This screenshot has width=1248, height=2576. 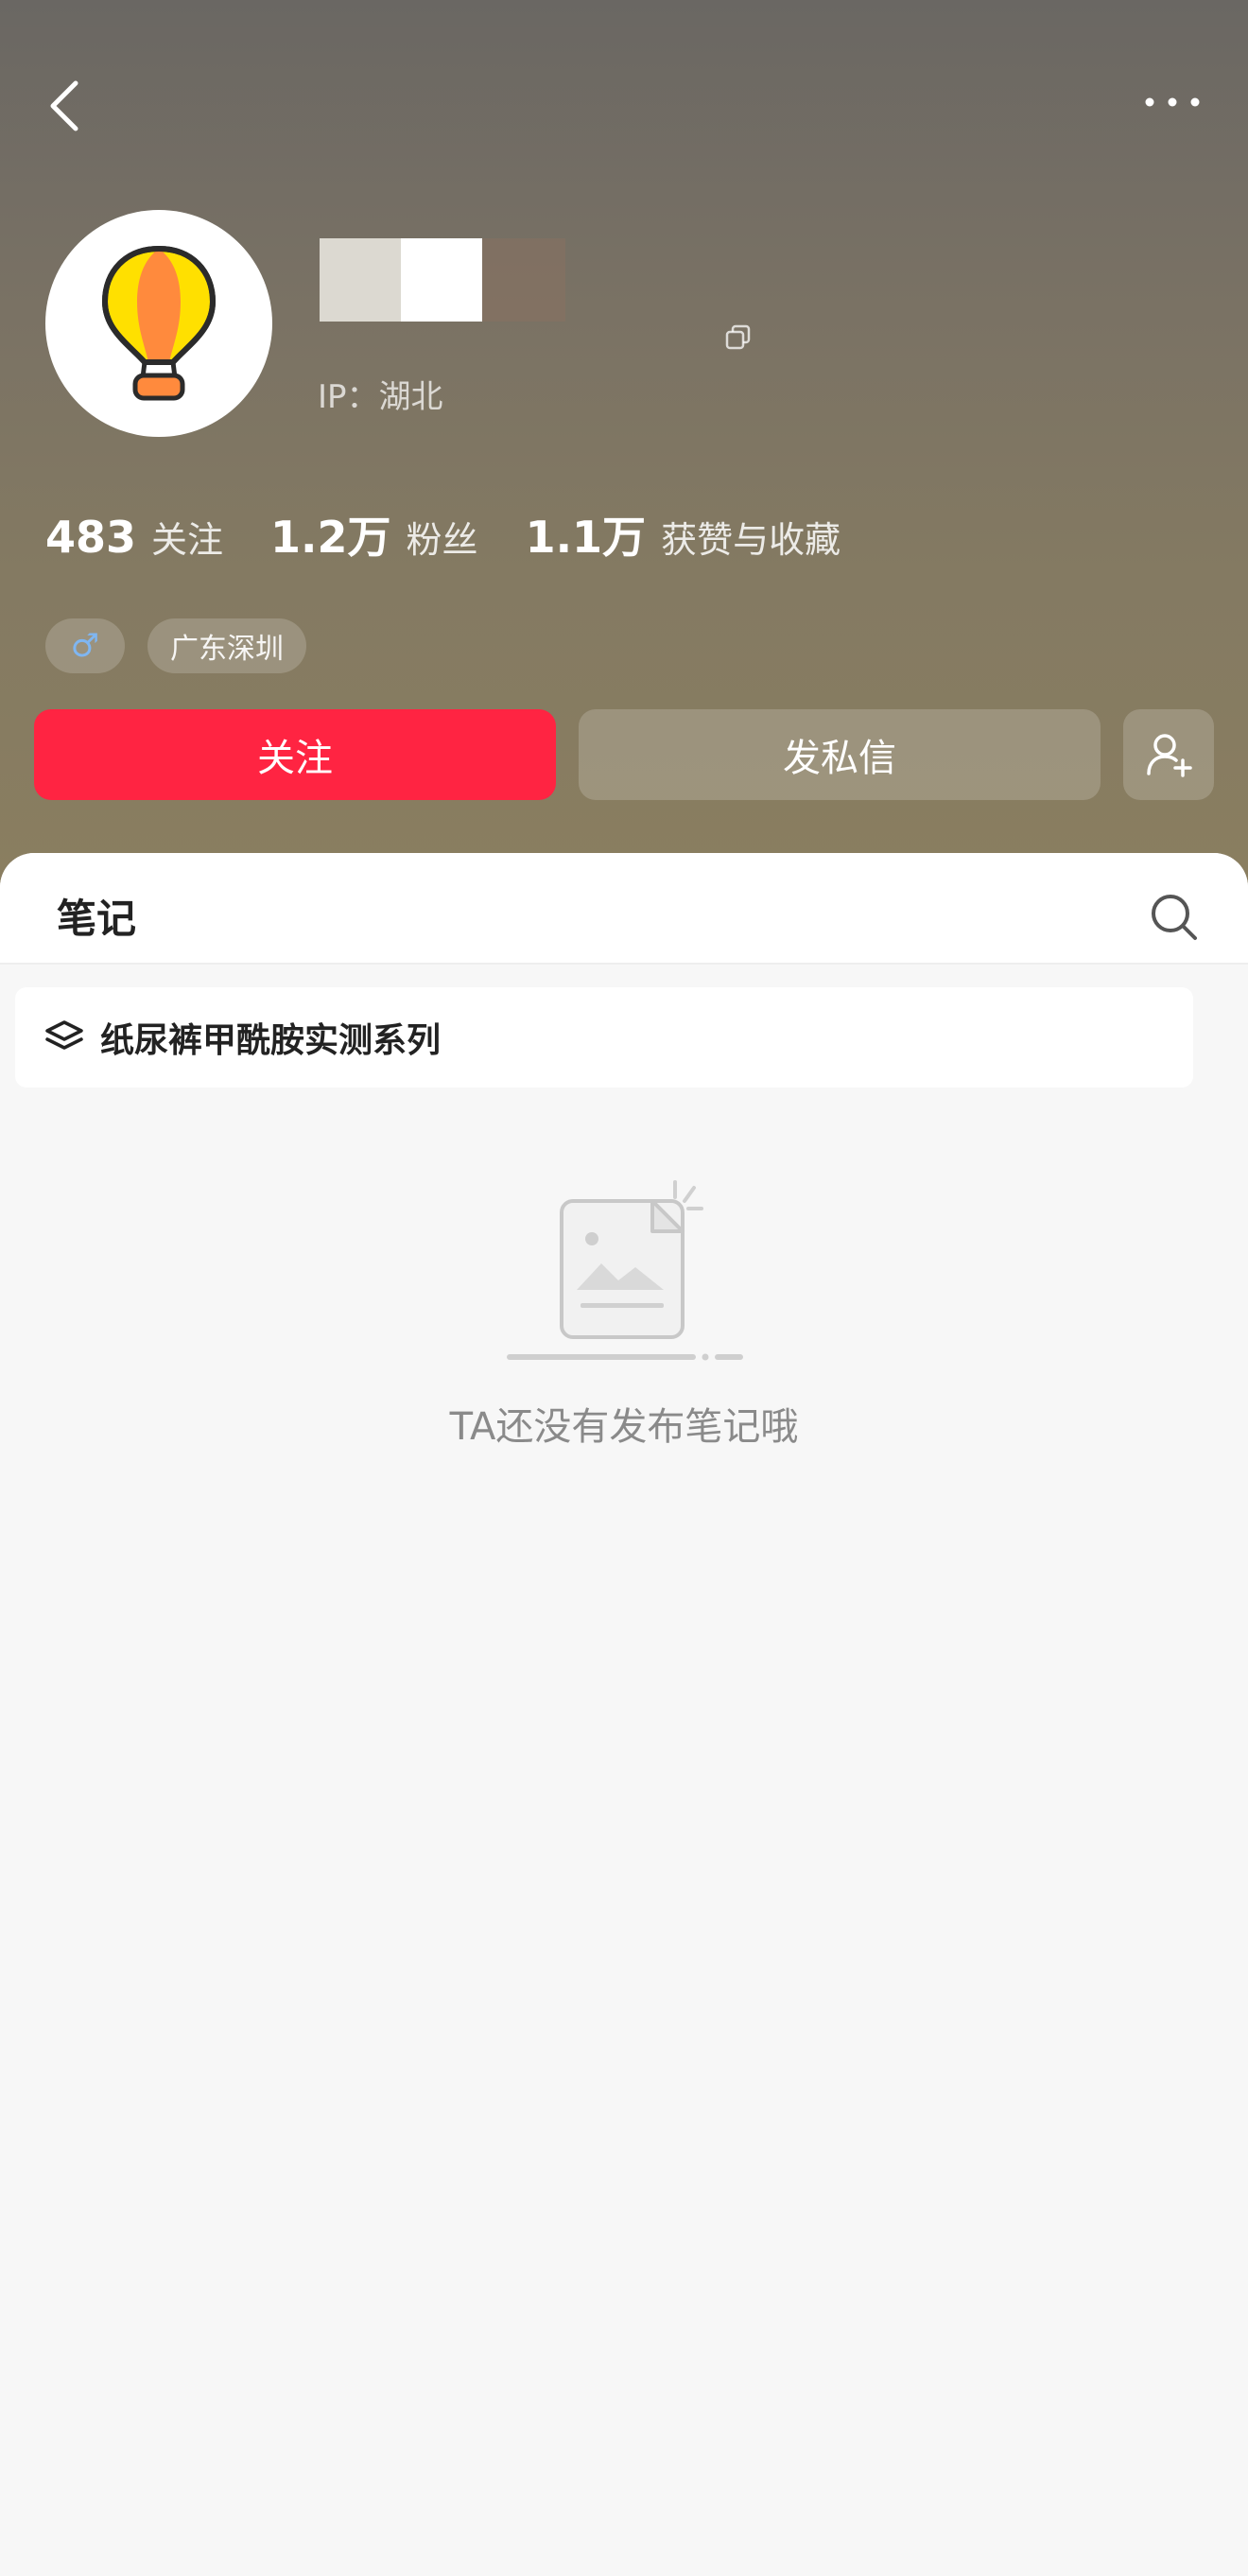 I want to click on ip-location: IP：湖北, so click(x=380, y=397).